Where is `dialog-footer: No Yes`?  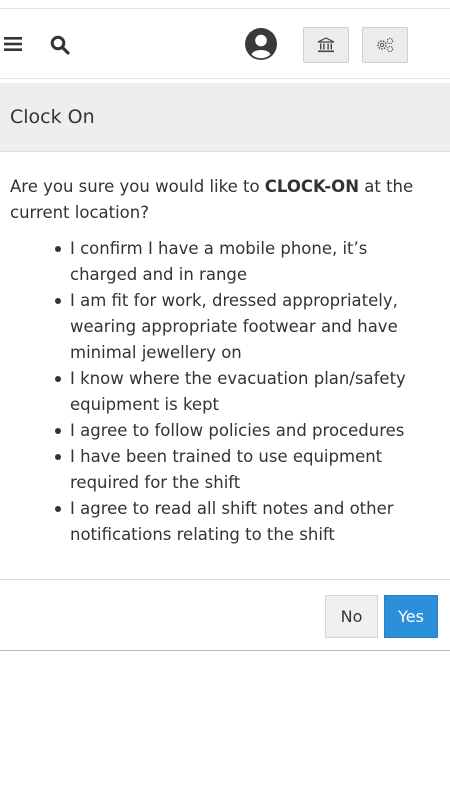 dialog-footer: No Yes is located at coordinates (225, 615).